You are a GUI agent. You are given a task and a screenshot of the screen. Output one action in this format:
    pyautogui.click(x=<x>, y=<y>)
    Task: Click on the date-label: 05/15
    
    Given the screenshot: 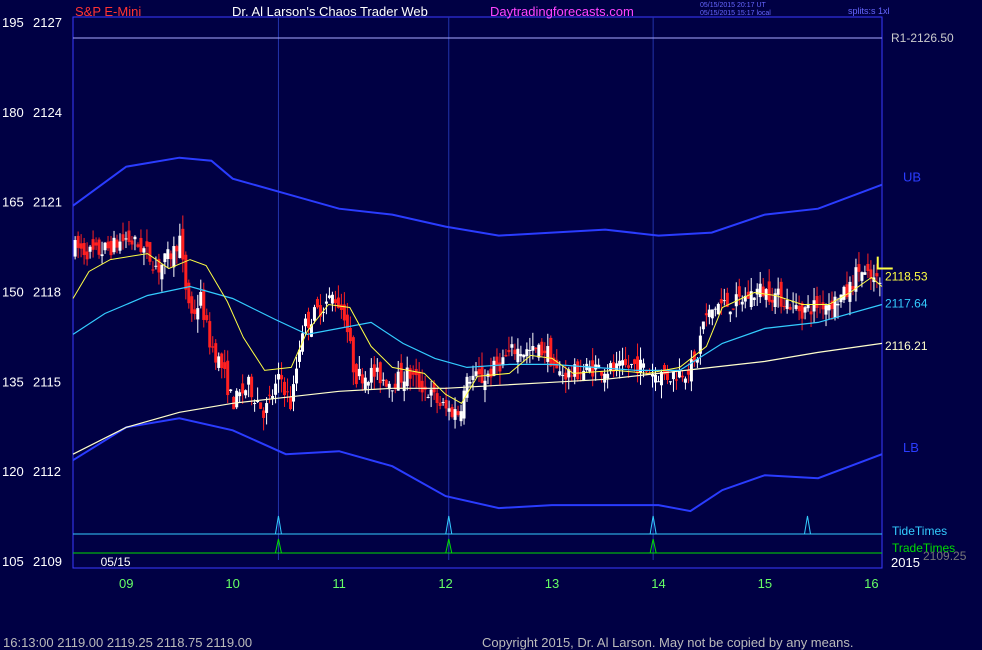 What is the action you would take?
    pyautogui.click(x=116, y=562)
    